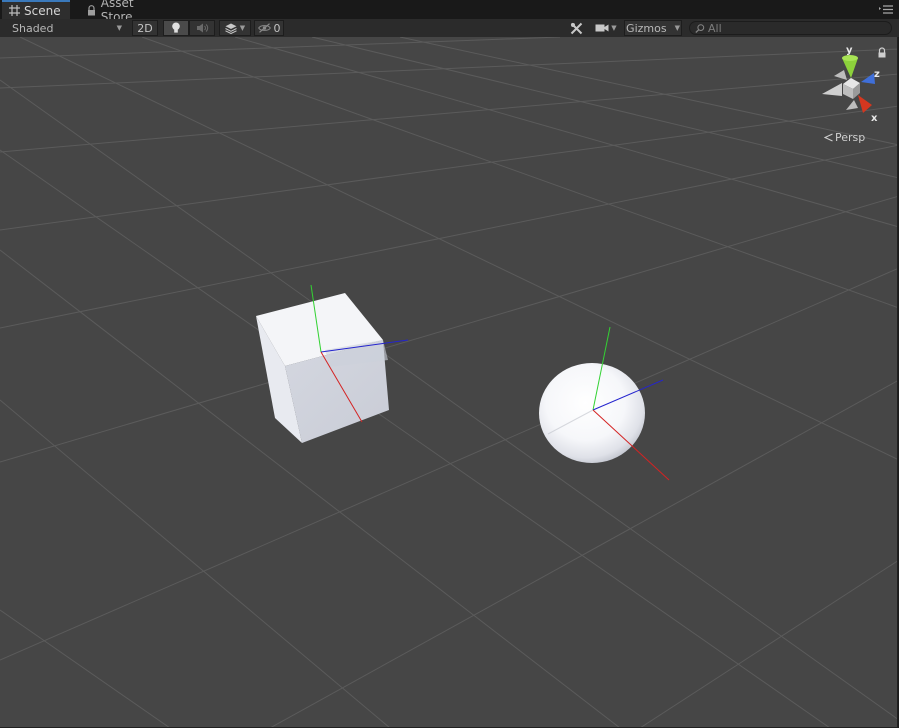 The image size is (899, 728). What do you see at coordinates (264, 28) in the screenshot?
I see `eye-slash-icon` at bounding box center [264, 28].